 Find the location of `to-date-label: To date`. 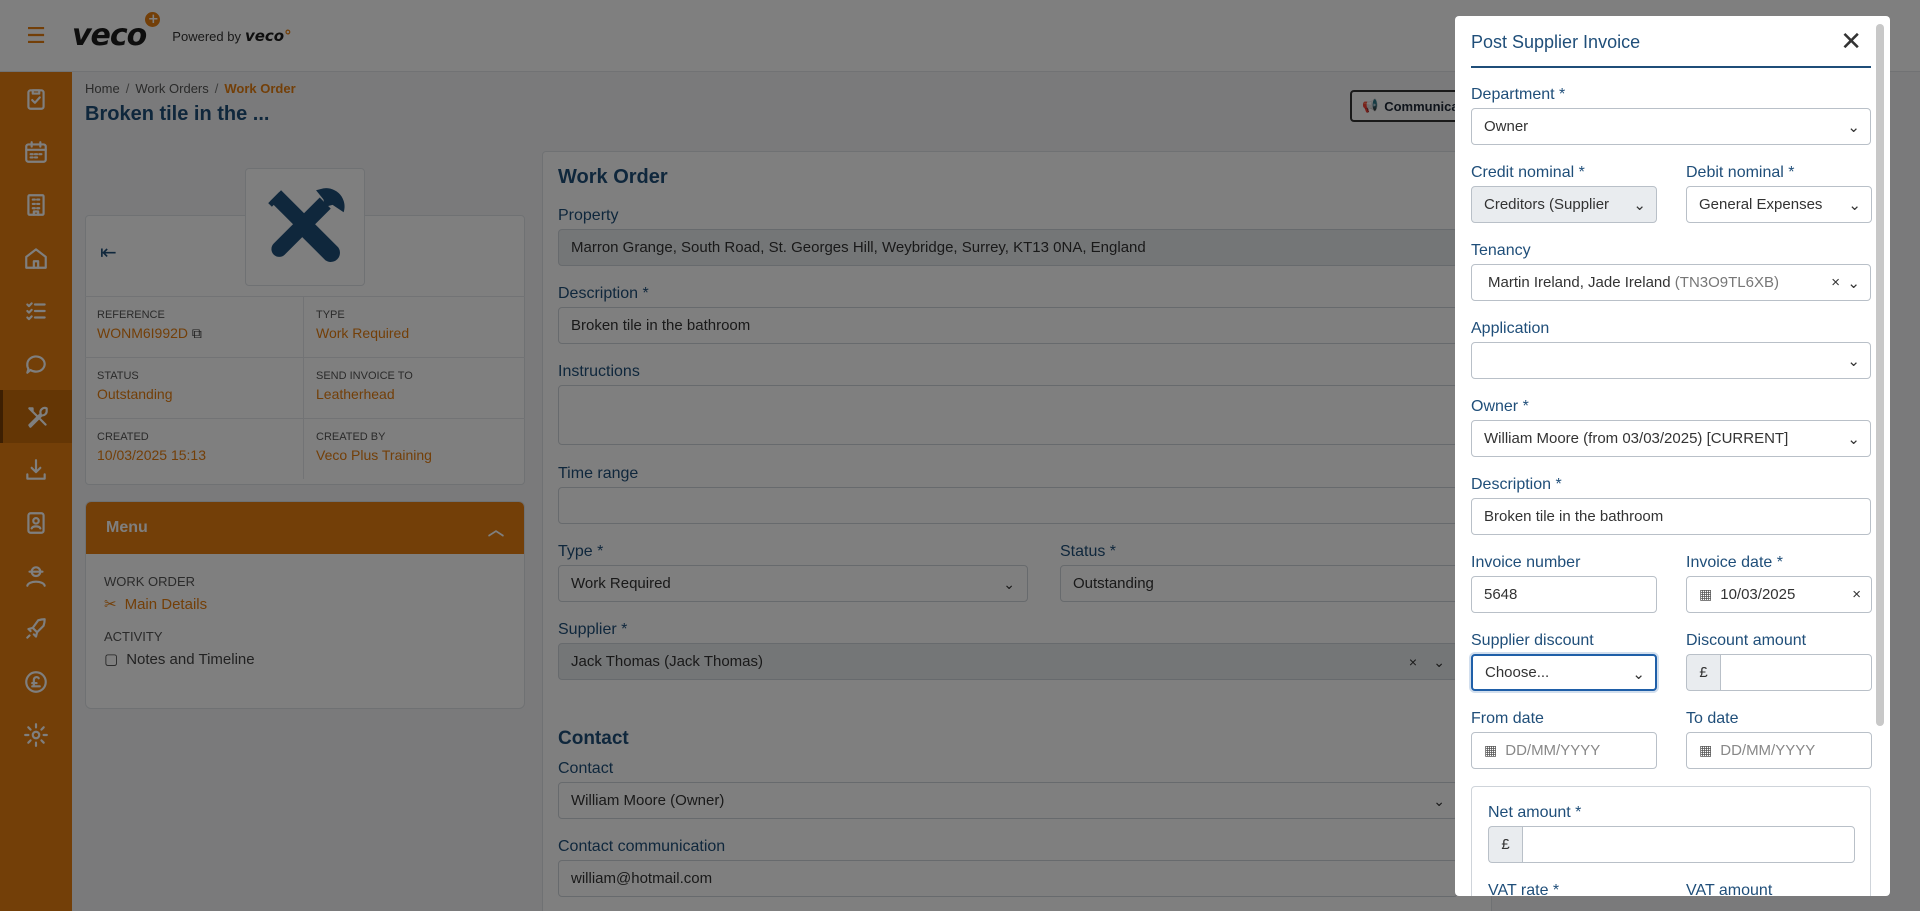

to-date-label: To date is located at coordinates (1712, 718).